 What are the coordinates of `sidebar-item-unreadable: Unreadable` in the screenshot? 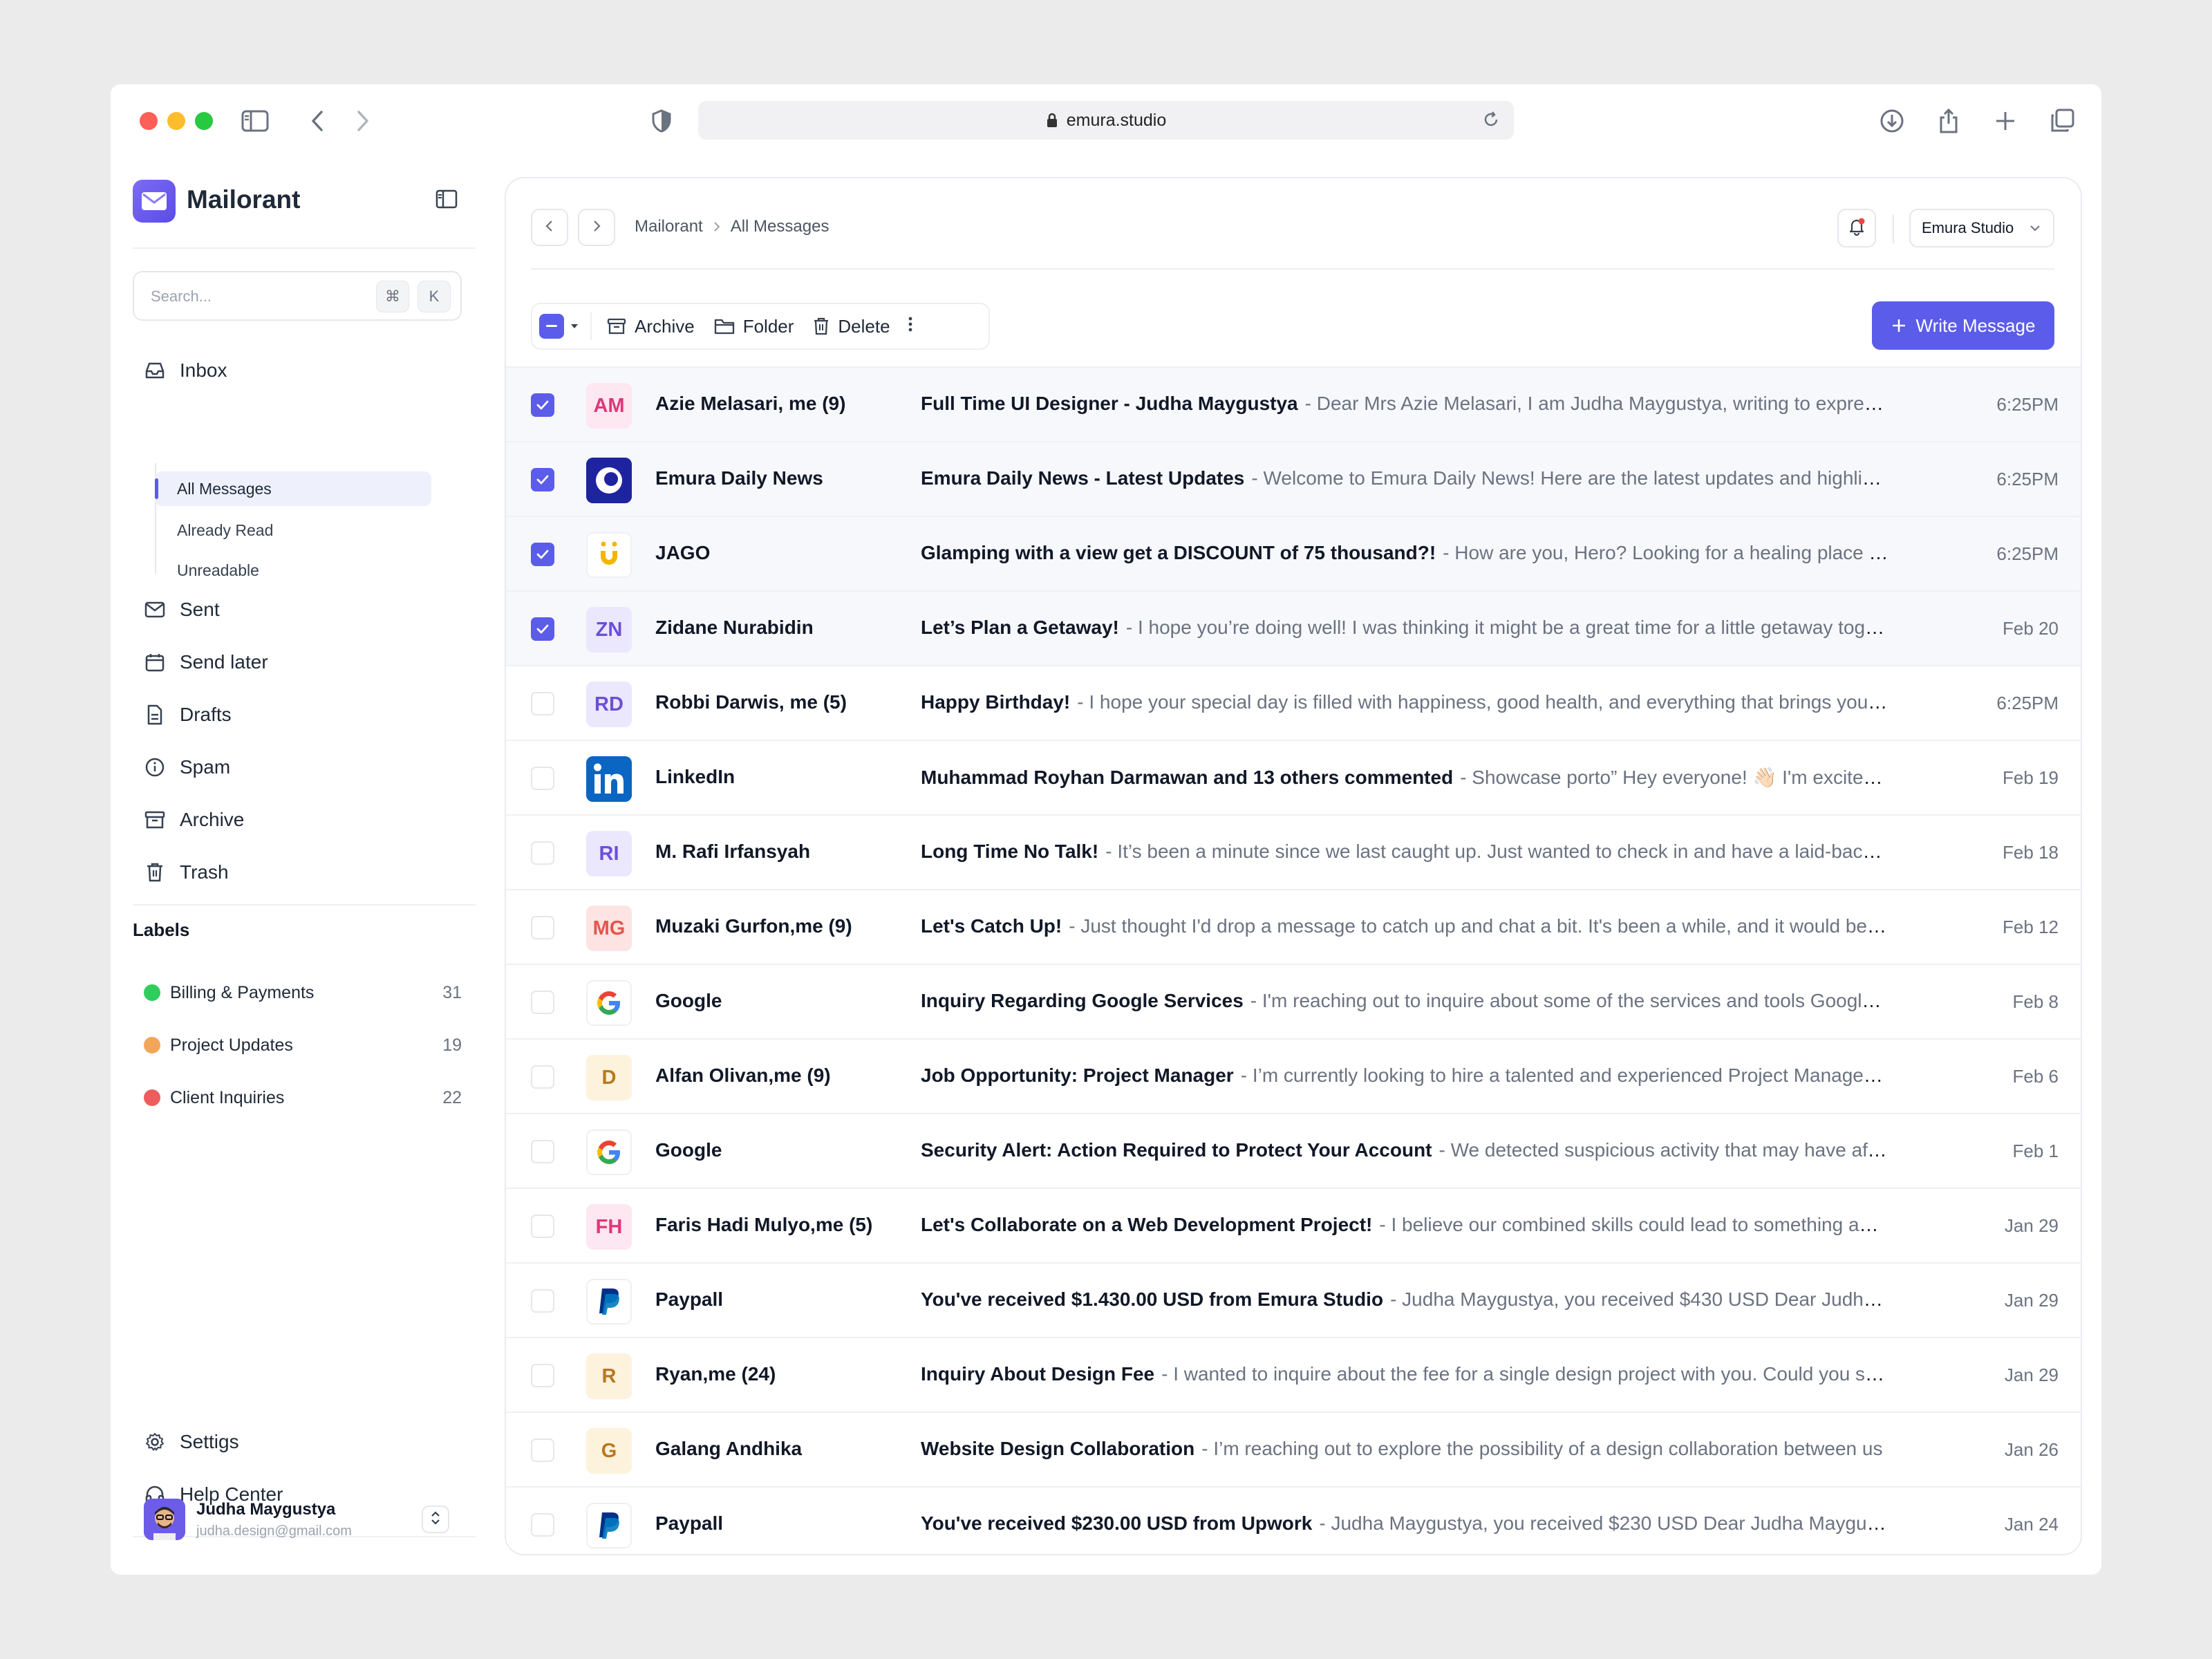 It's located at (218, 570).